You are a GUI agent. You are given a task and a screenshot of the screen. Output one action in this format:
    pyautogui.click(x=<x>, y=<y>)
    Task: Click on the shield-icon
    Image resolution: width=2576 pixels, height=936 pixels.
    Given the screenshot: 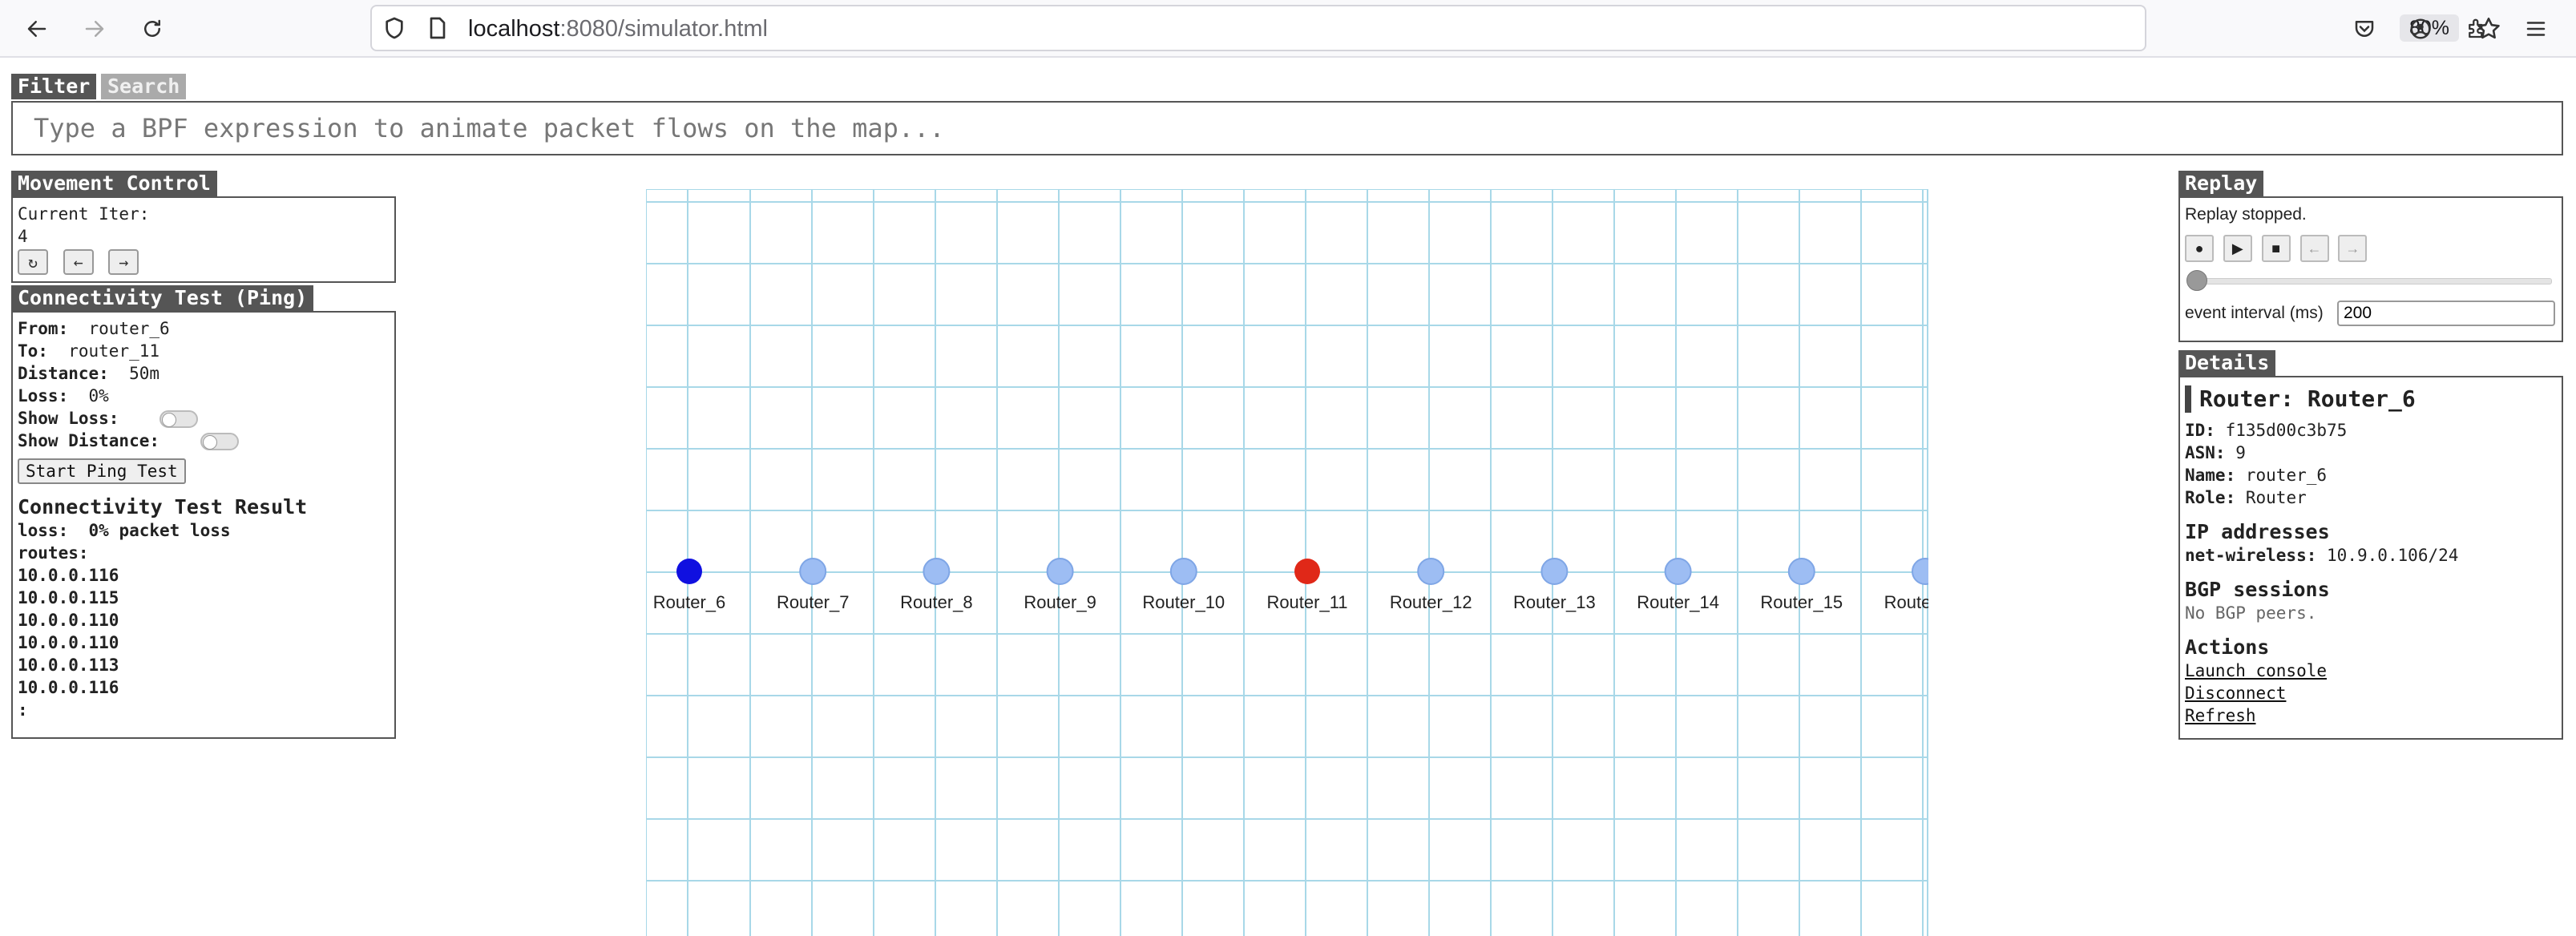 What is the action you would take?
    pyautogui.click(x=394, y=28)
    